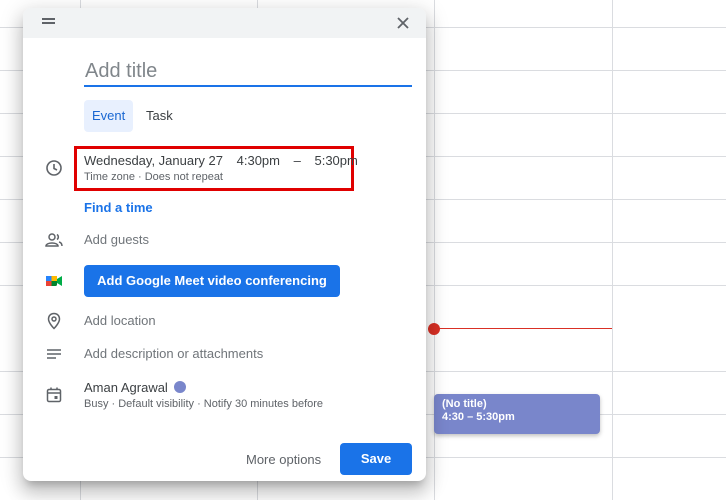 This screenshot has height=500, width=726. Describe the element at coordinates (54, 355) in the screenshot. I see `notes-icon` at that location.